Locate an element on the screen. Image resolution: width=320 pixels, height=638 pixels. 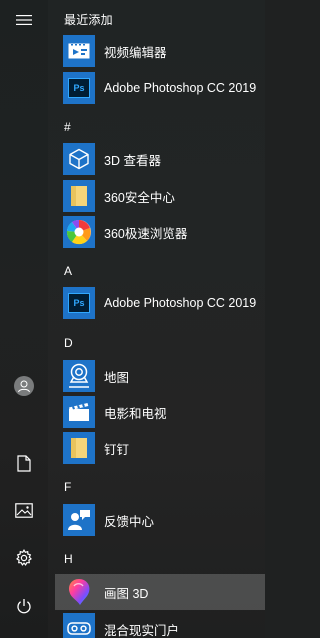
app-item-360-browser: 360极速浏览器 is located at coordinates (160, 232).